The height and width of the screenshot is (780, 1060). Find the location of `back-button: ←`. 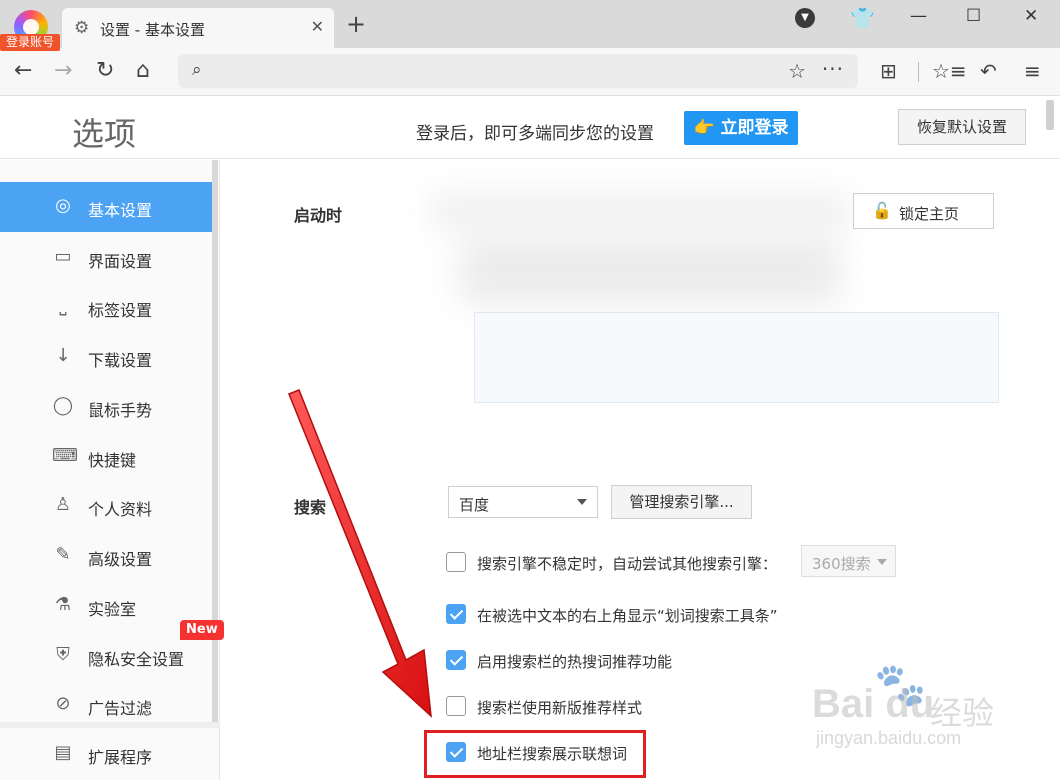

back-button: ← is located at coordinates (23, 71).